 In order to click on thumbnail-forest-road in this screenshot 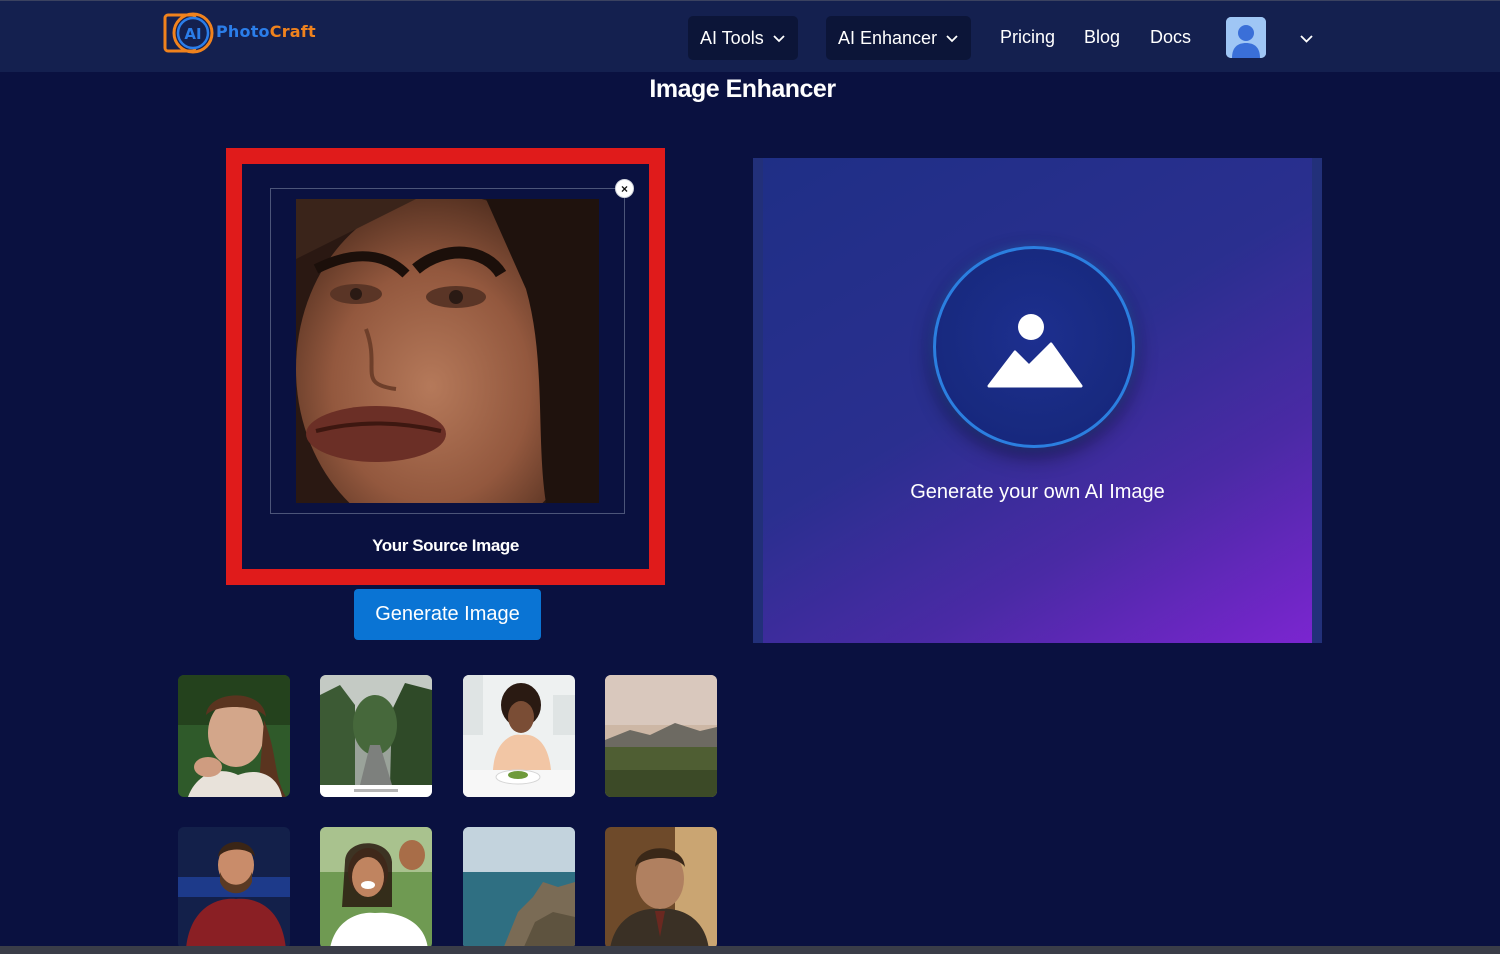, I will do `click(376, 736)`.